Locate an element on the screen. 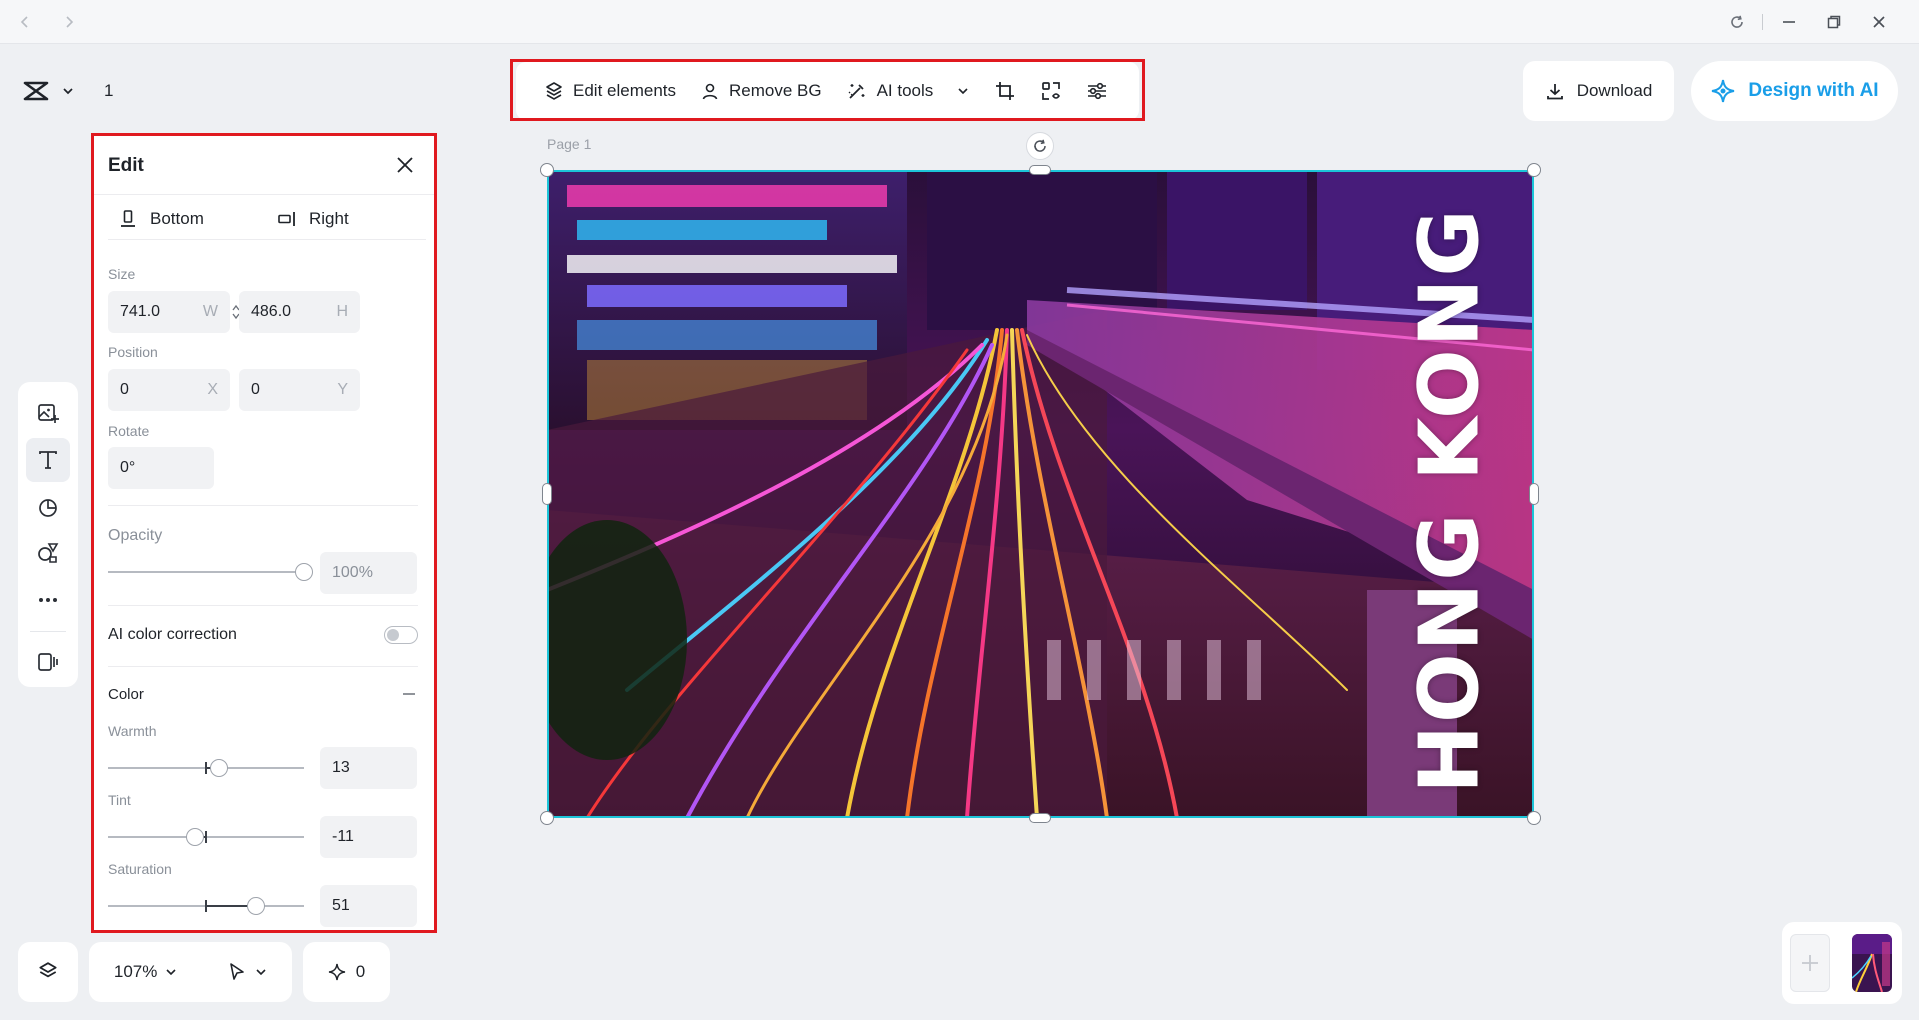 This screenshot has width=1919, height=1020. align-bottom-button: Bottom is located at coordinates (187, 219).